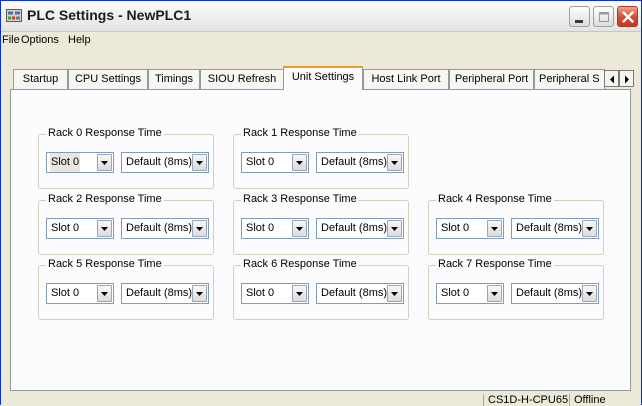  Describe the element at coordinates (354, 228) in the screenshot. I see `rack-3-response-value: Default (8ms)` at that location.